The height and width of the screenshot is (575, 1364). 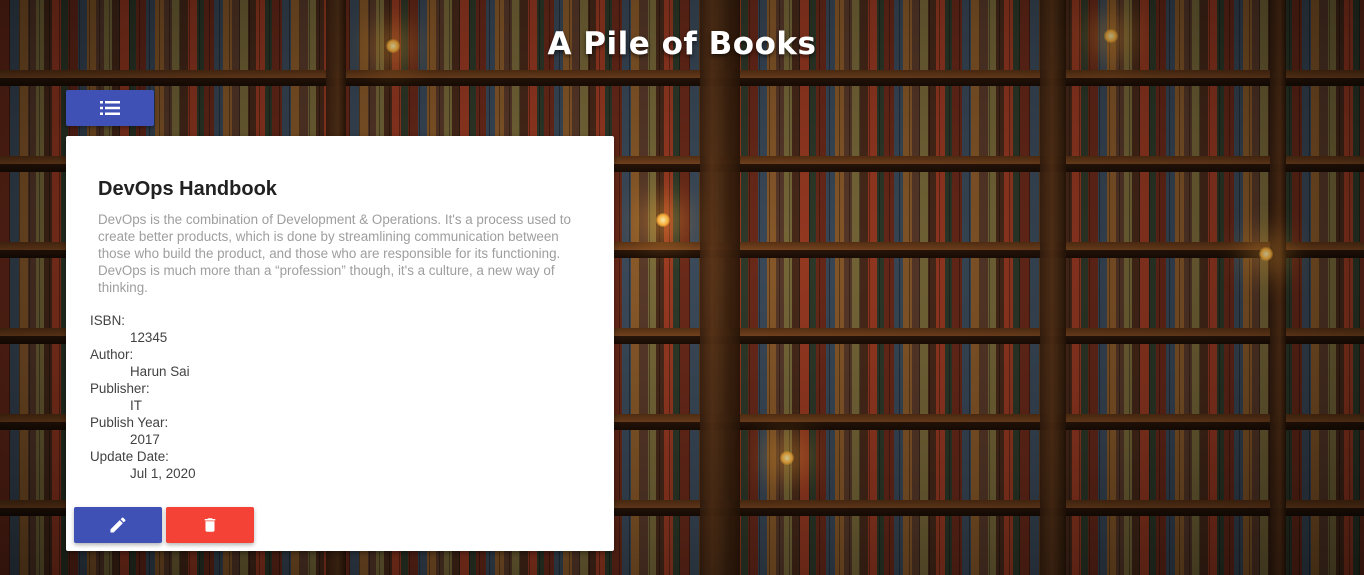 What do you see at coordinates (107, 320) in the screenshot?
I see `isbn-label: ISBN:` at bounding box center [107, 320].